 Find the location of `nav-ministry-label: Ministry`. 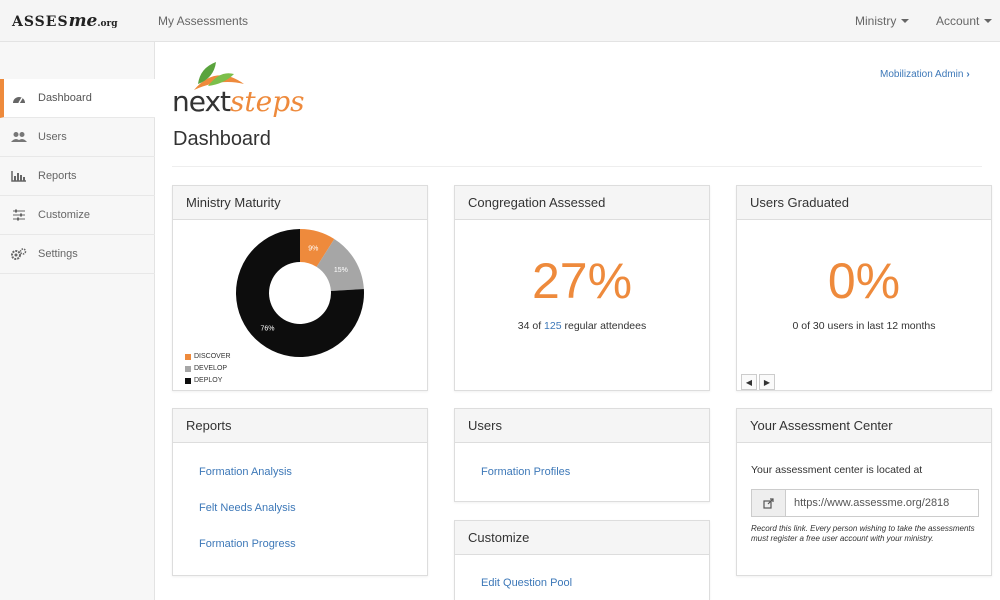

nav-ministry-label: Ministry is located at coordinates (876, 21).